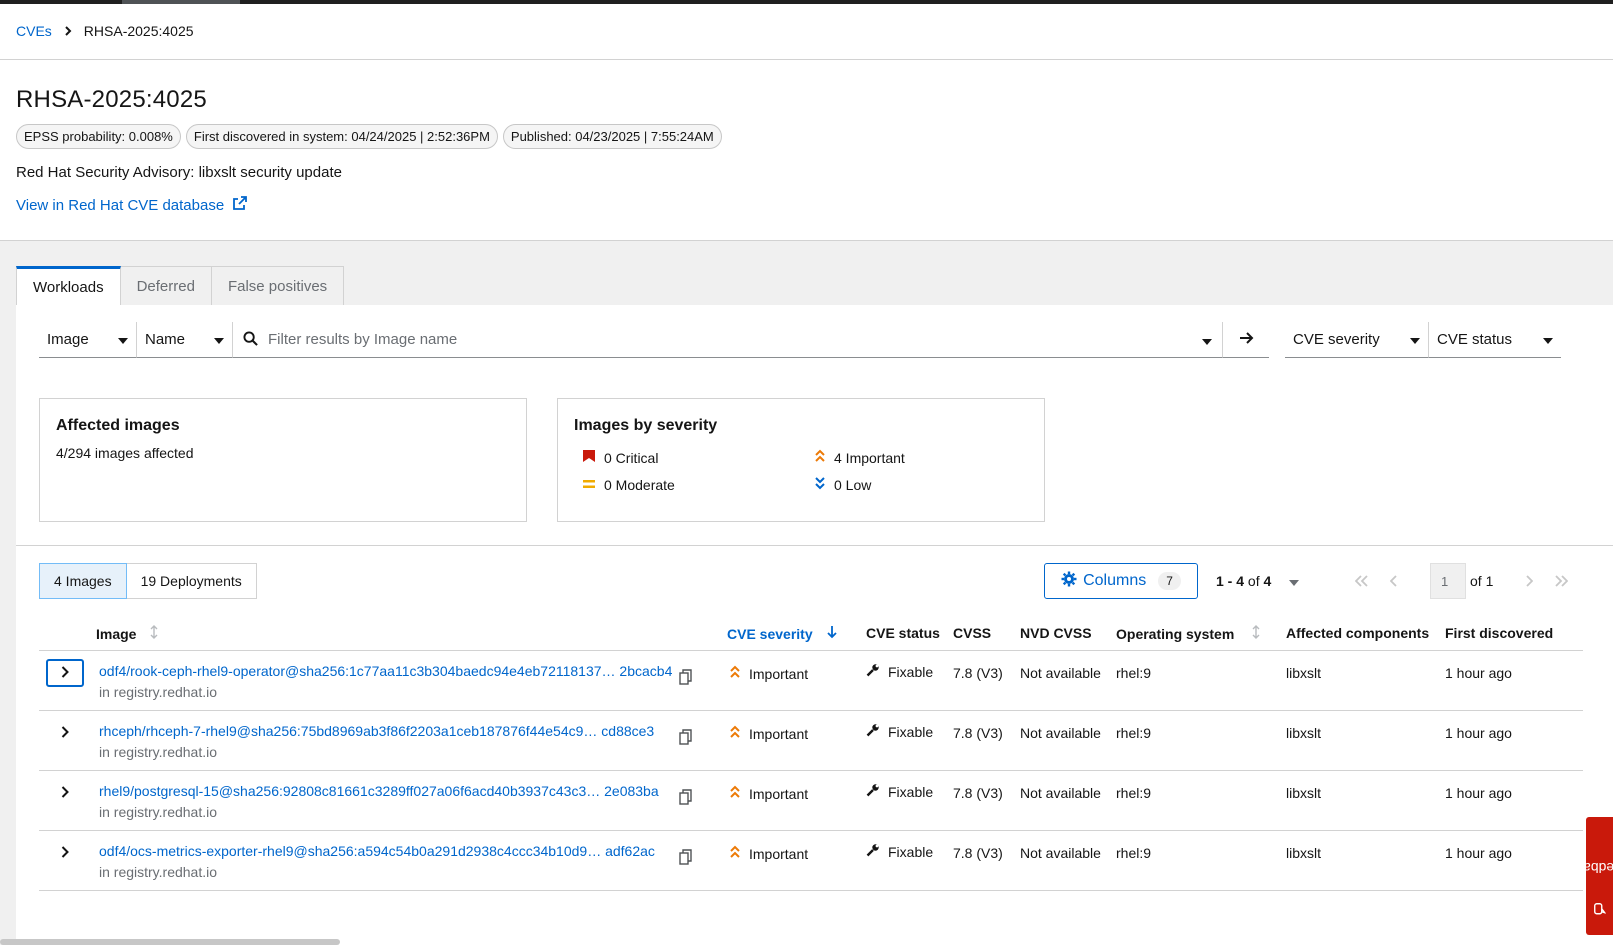 The image size is (1613, 945). Describe the element at coordinates (1243, 581) in the screenshot. I see `pagination-range: 1 - 4 of 4` at that location.